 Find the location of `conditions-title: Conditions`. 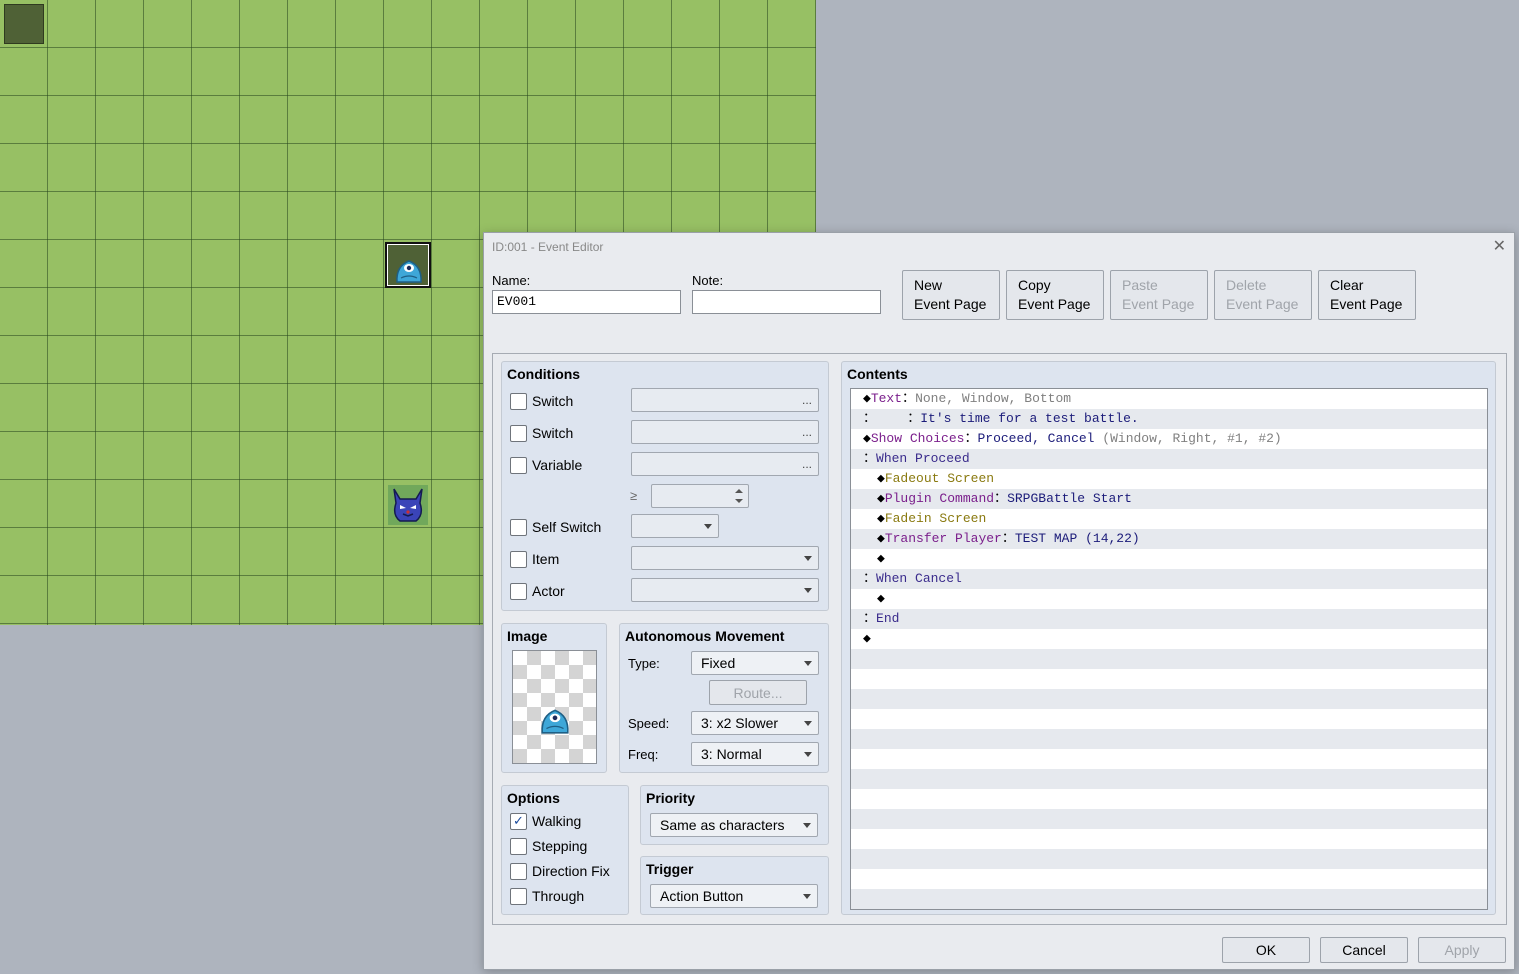

conditions-title: Conditions is located at coordinates (544, 374).